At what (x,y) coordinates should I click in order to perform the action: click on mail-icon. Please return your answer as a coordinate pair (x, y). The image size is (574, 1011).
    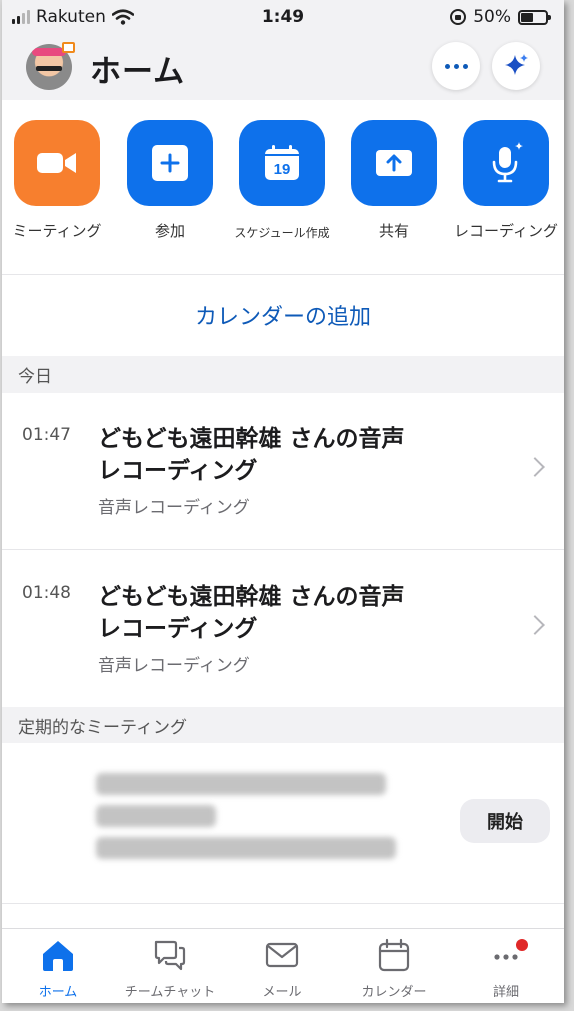
    Looking at the image, I should click on (282, 955).